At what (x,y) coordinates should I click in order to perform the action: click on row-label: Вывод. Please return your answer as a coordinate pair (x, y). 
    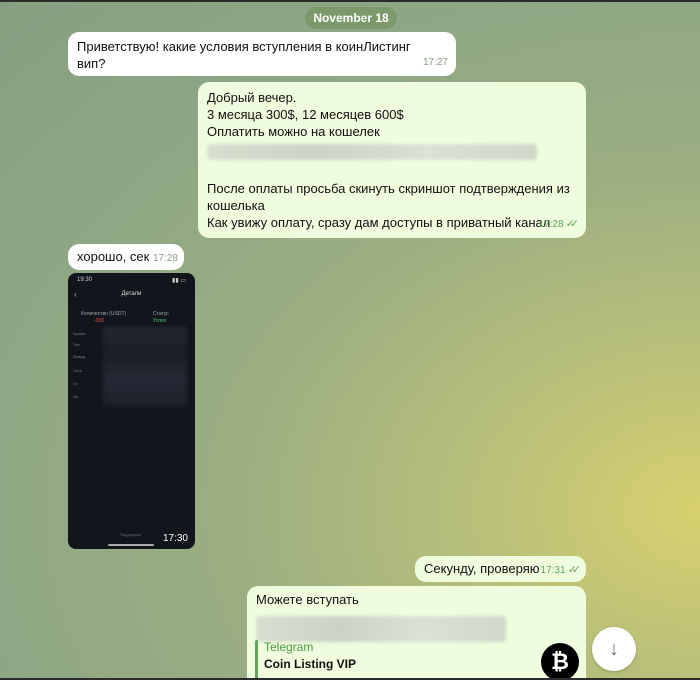
    Looking at the image, I should click on (79, 356).